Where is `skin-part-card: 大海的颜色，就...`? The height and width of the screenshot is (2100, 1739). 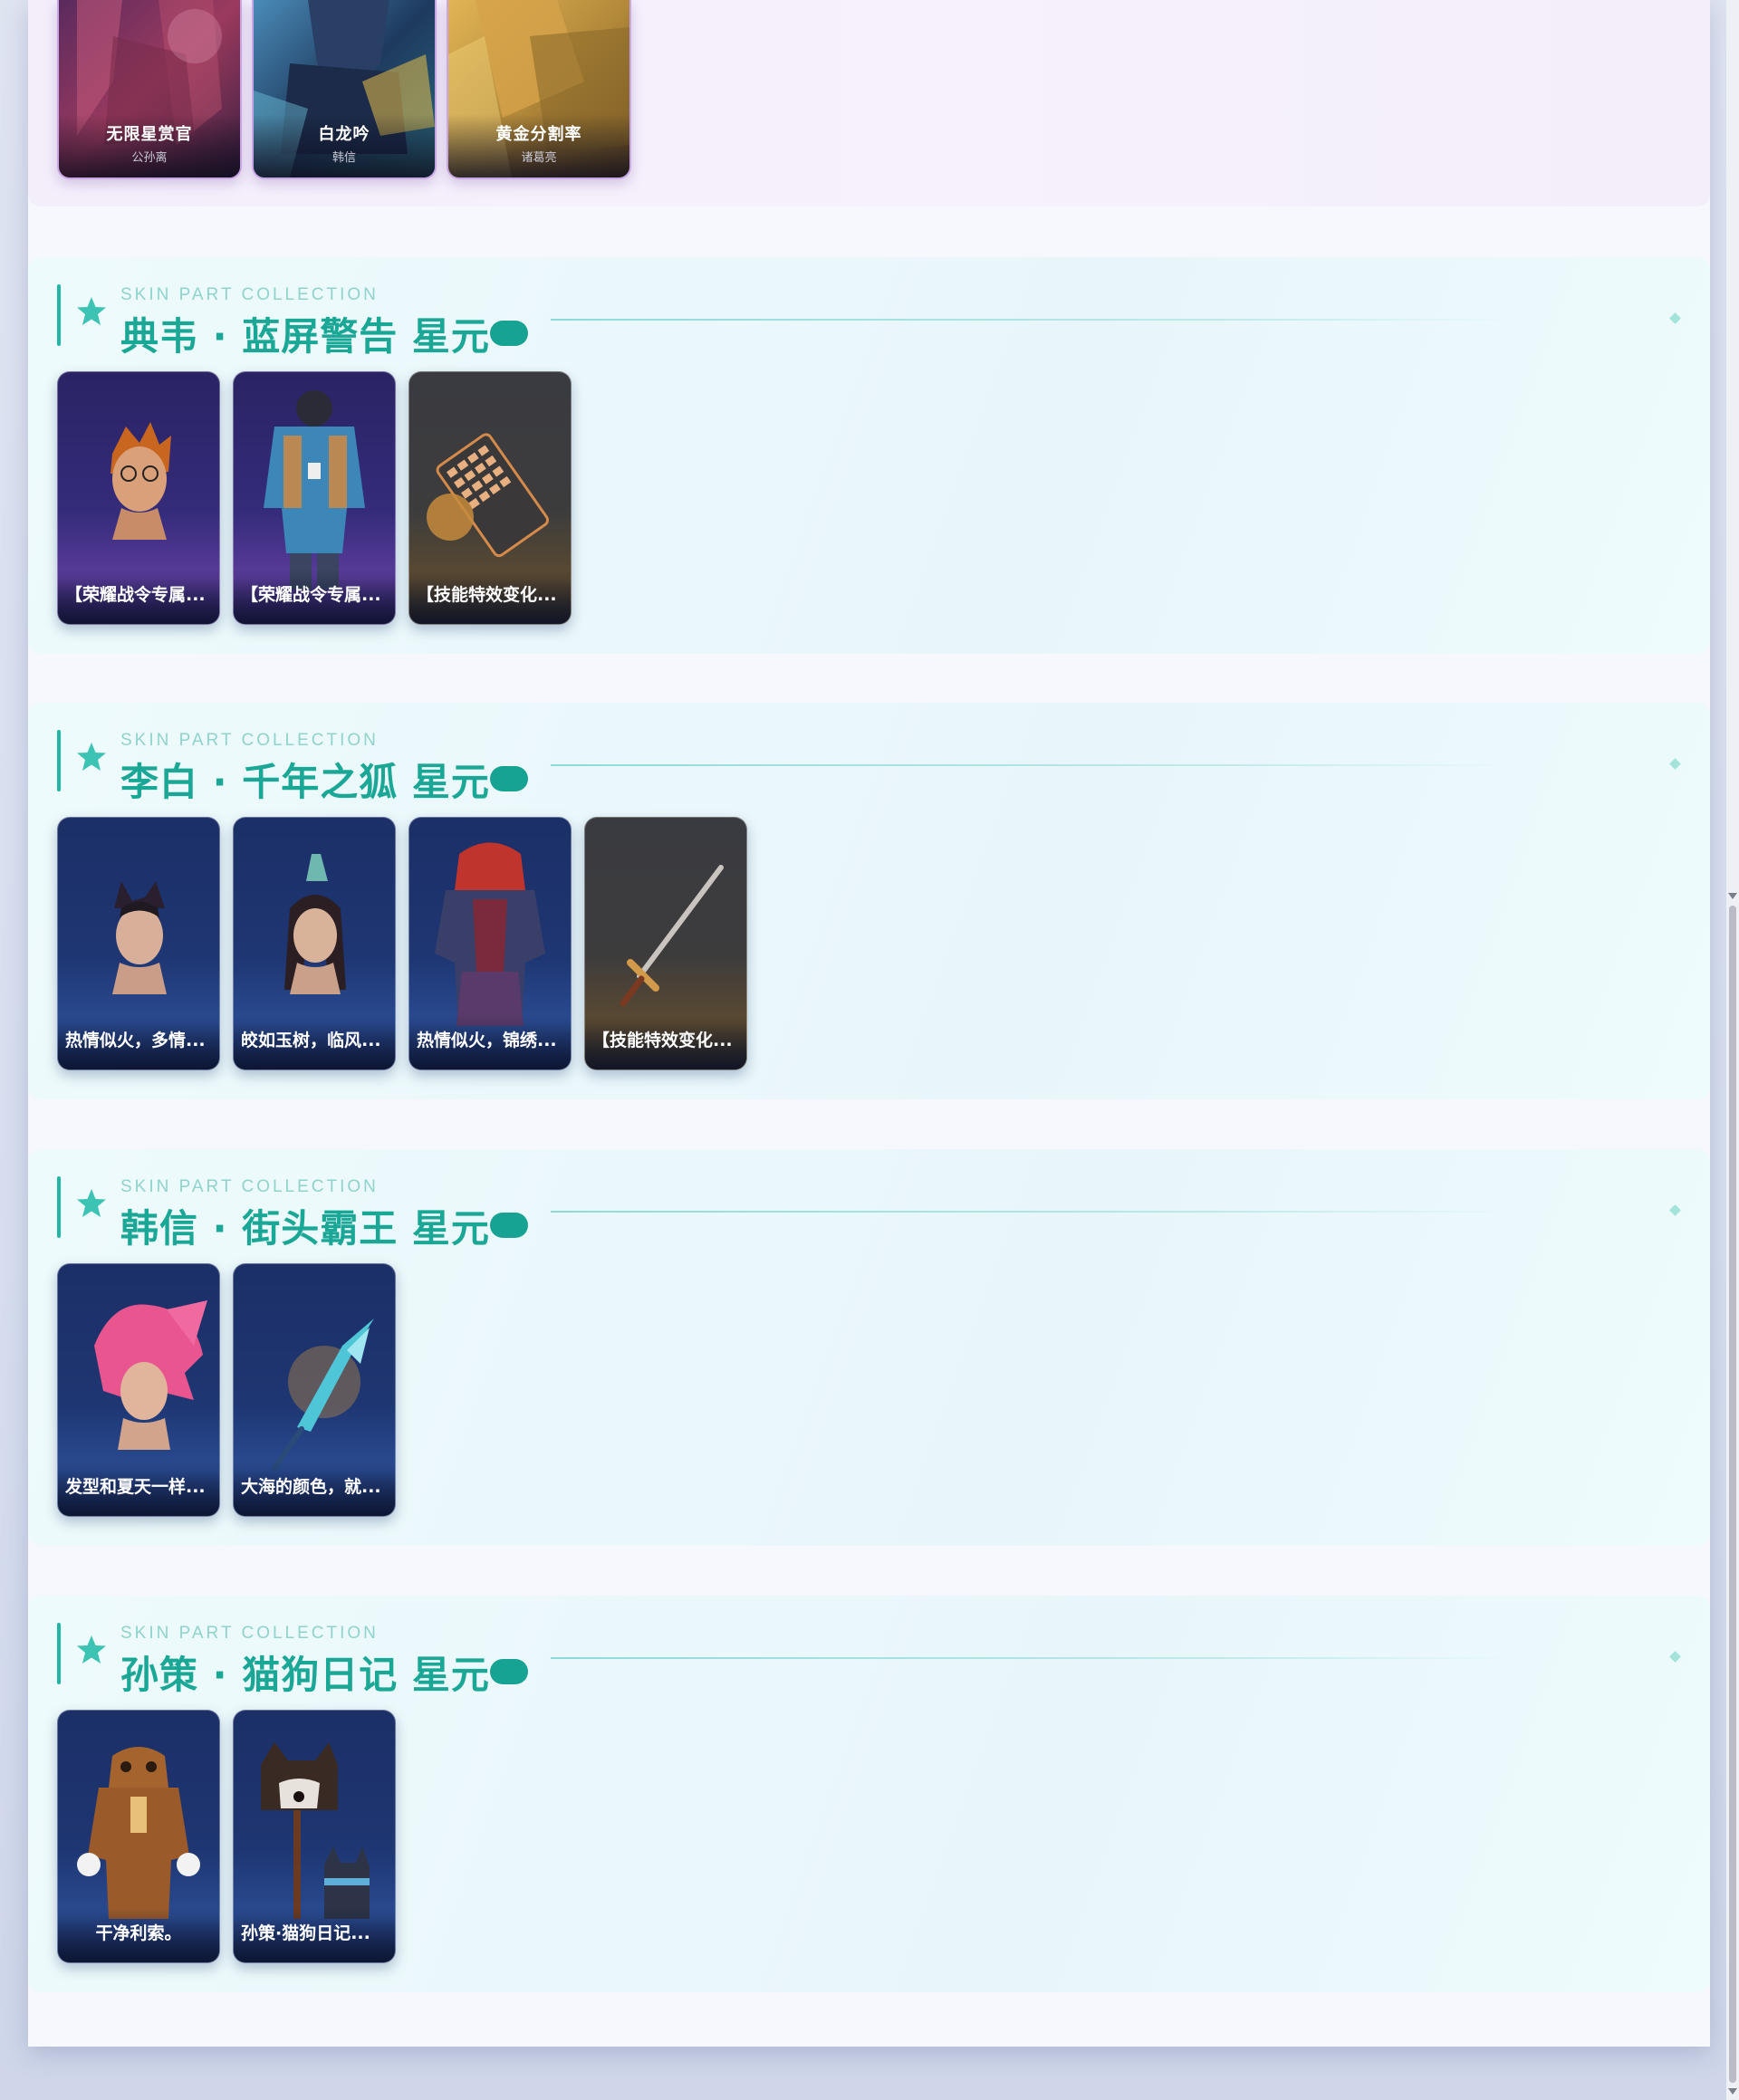 skin-part-card: 大海的颜色，就... is located at coordinates (314, 1390).